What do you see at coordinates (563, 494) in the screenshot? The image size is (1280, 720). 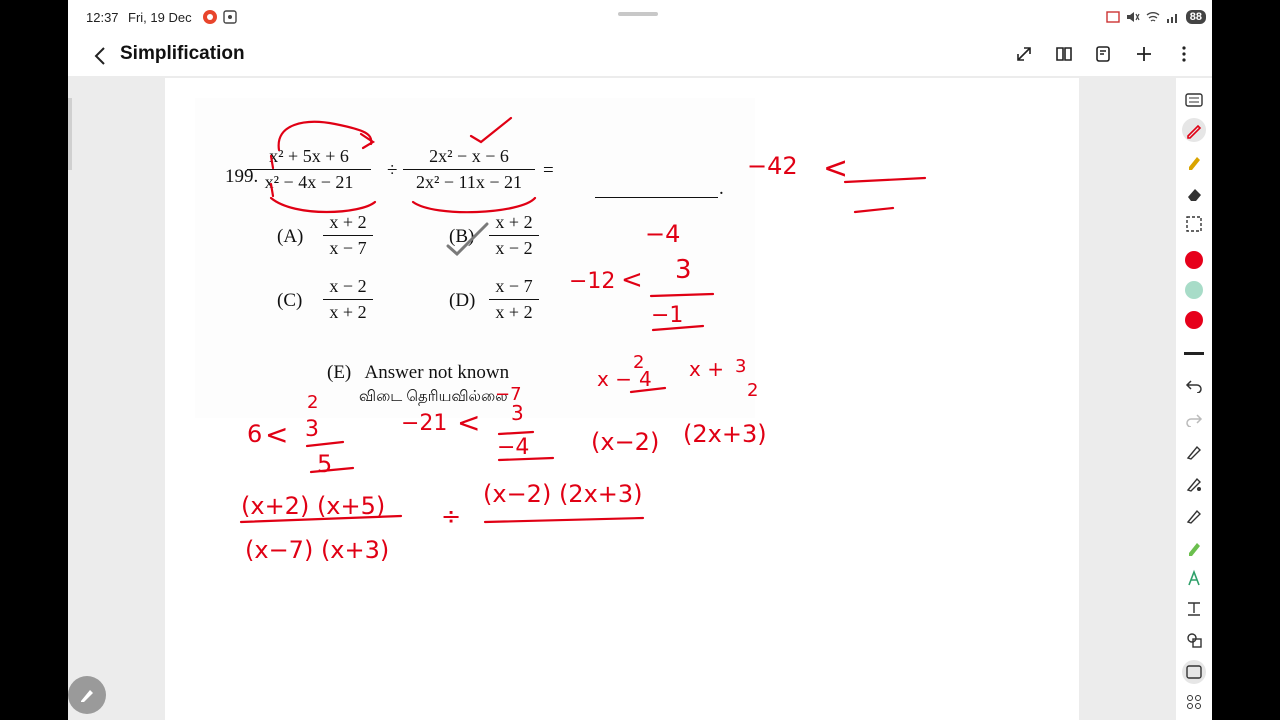 I see `ink-rhs-numerator: (x−2) (2x+3)` at bounding box center [563, 494].